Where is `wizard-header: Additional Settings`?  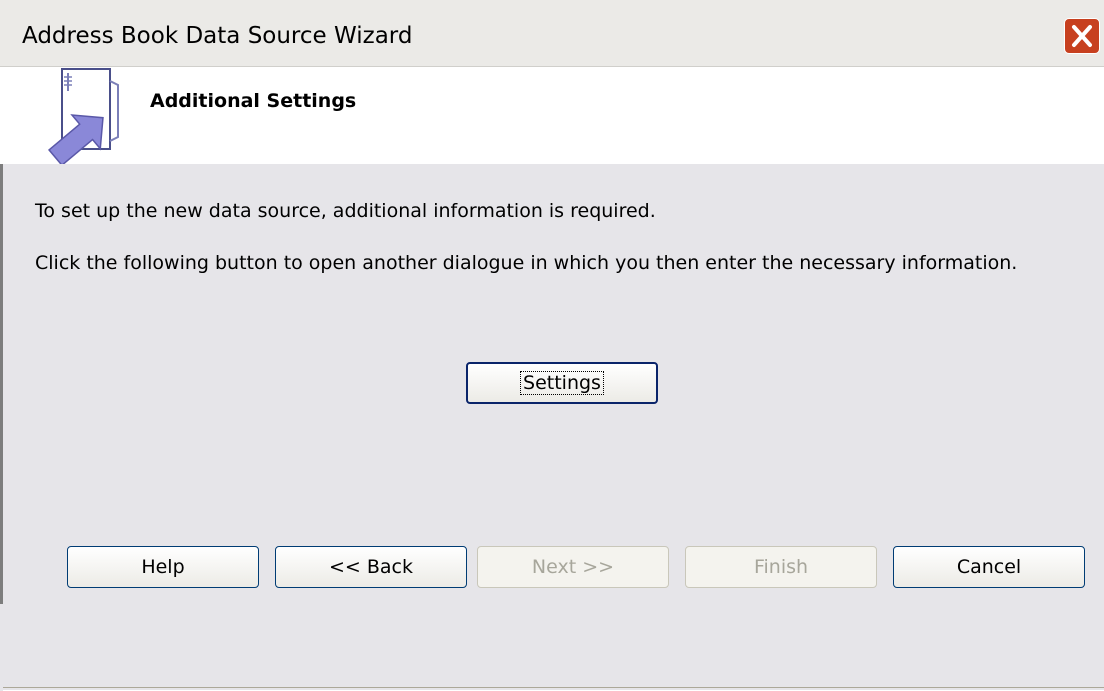
wizard-header: Additional Settings is located at coordinates (552, 115).